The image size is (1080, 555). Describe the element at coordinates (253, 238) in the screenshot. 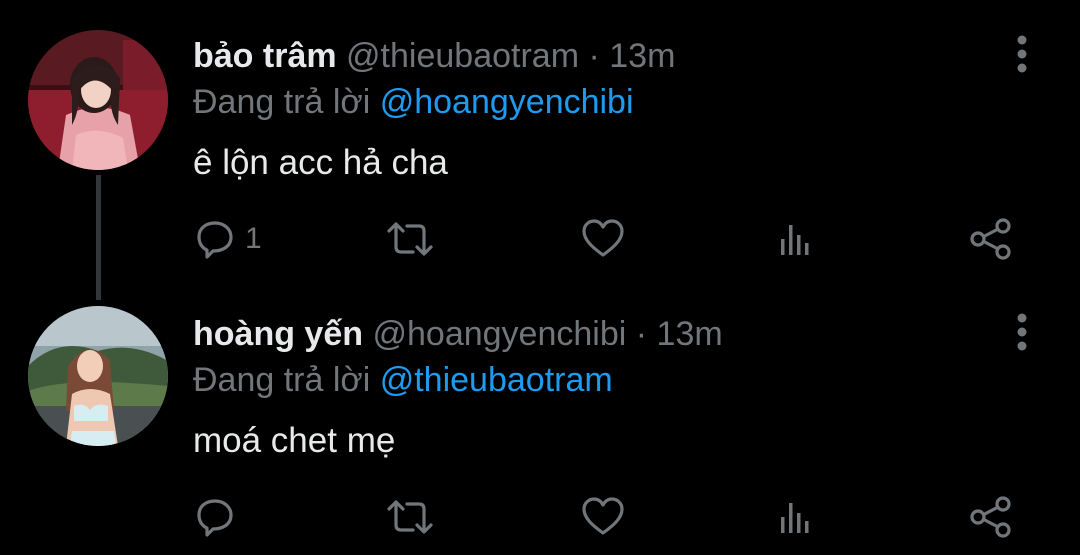

I see `reply-count: 1` at that location.